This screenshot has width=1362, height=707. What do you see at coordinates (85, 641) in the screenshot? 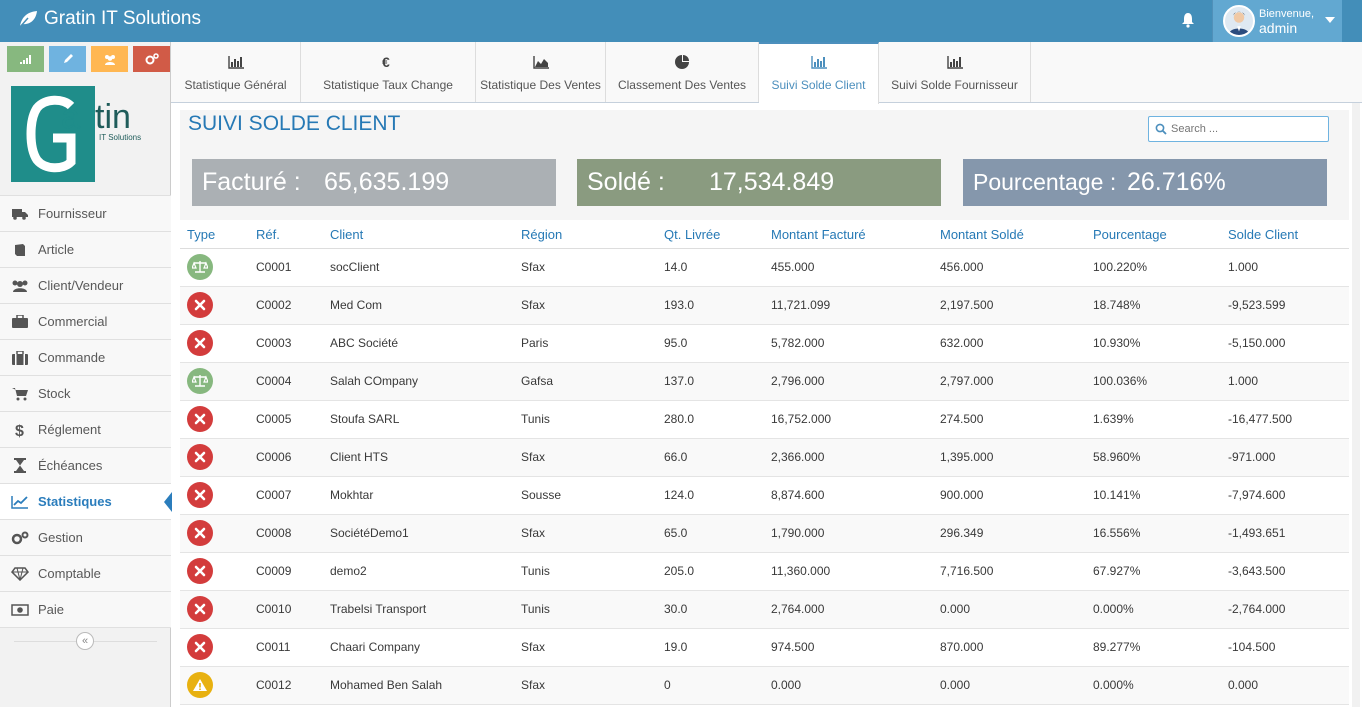
I see `collapse-sidebar-button: «` at bounding box center [85, 641].